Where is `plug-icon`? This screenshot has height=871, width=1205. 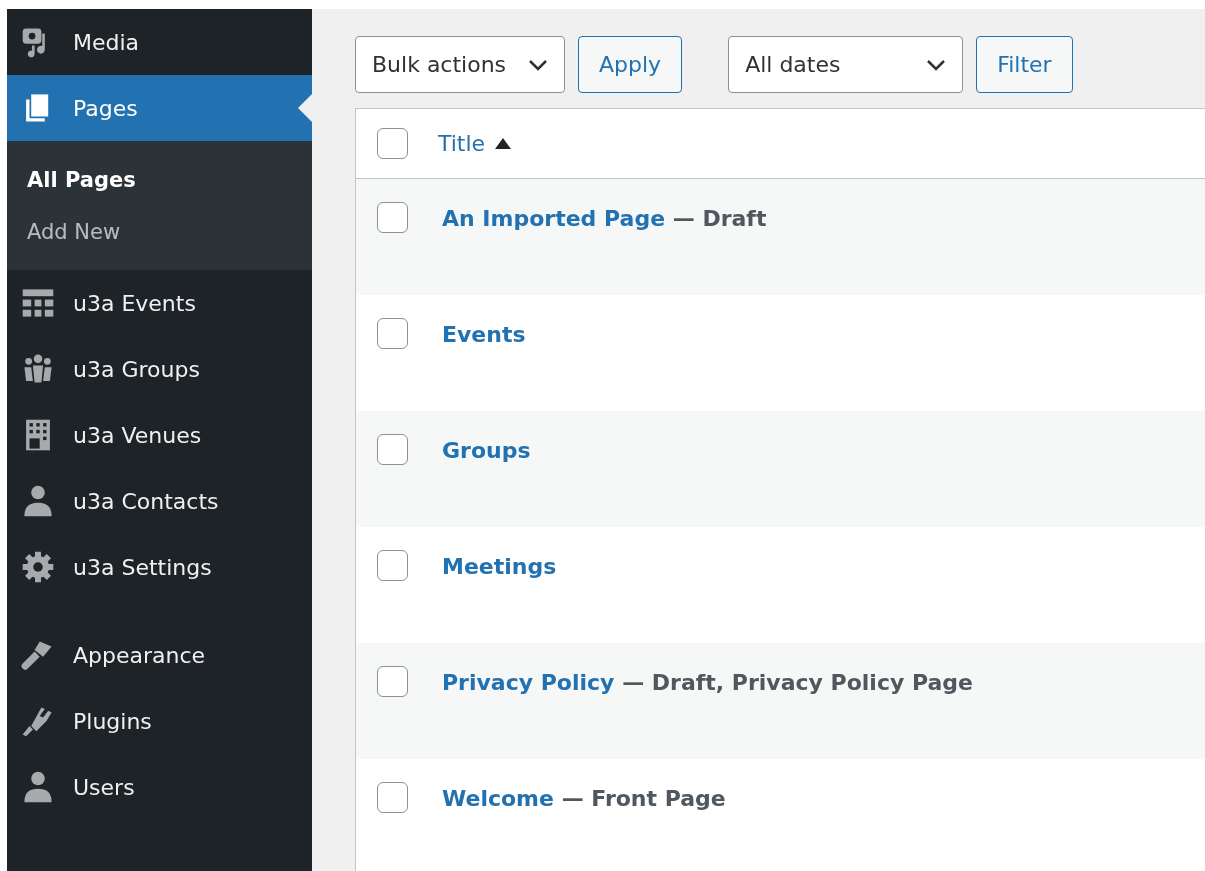 plug-icon is located at coordinates (38, 721).